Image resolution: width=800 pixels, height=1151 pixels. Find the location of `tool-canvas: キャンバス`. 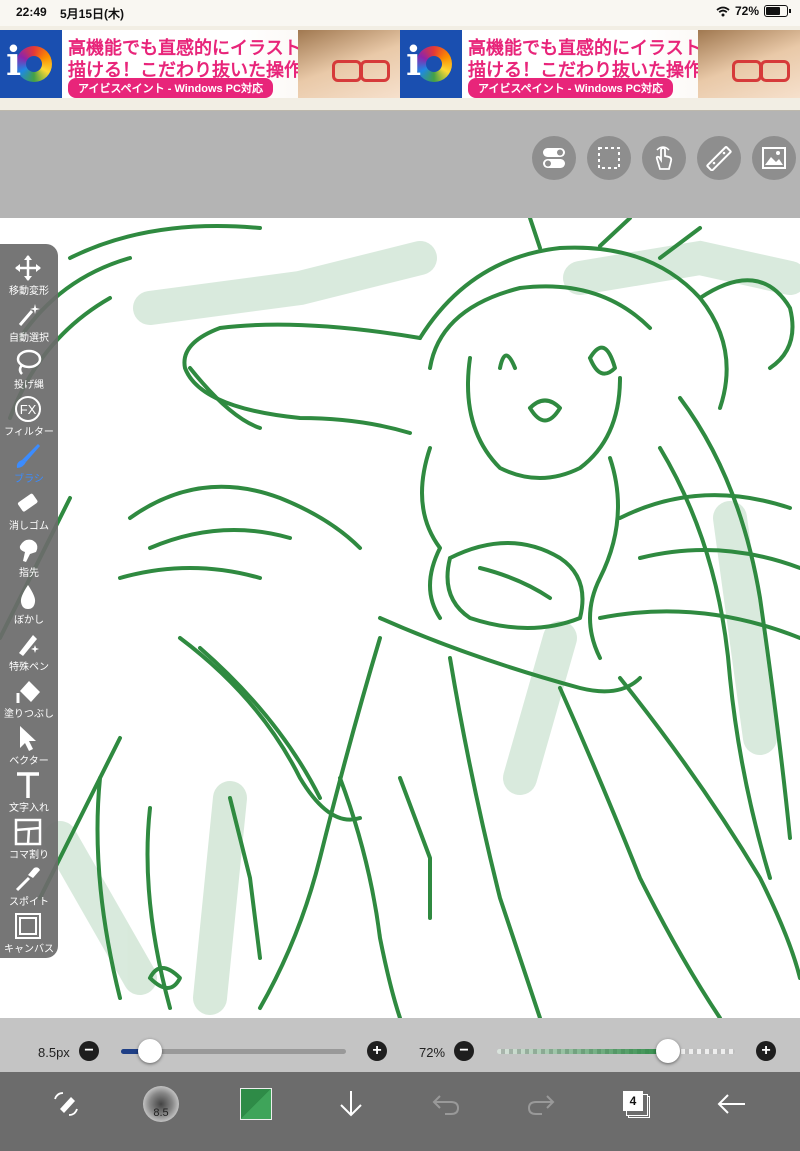

tool-canvas: キャンバス is located at coordinates (29, 933).